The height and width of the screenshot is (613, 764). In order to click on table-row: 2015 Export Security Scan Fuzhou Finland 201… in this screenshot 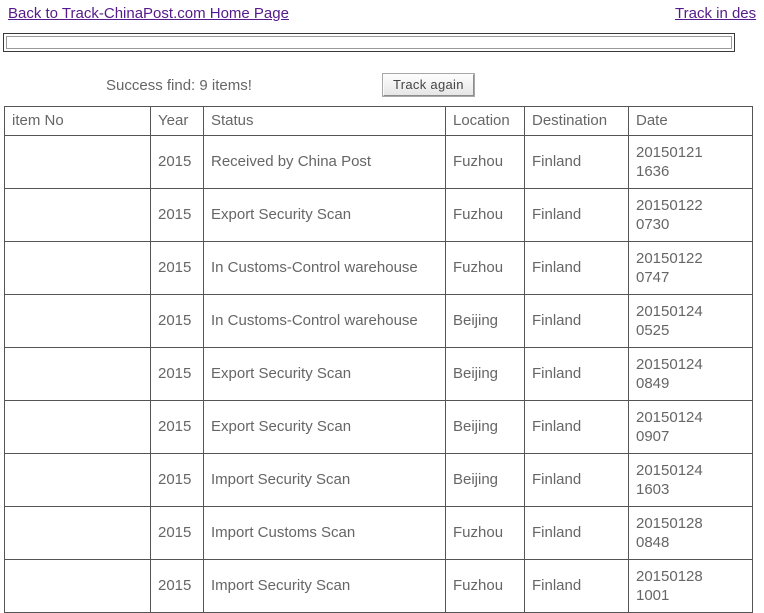, I will do `click(378, 215)`.